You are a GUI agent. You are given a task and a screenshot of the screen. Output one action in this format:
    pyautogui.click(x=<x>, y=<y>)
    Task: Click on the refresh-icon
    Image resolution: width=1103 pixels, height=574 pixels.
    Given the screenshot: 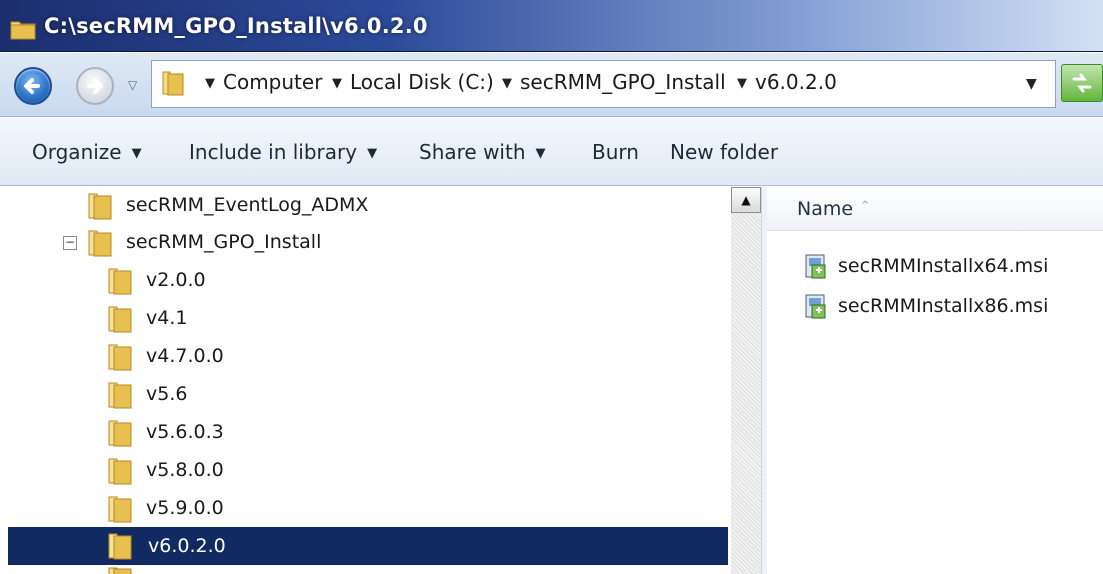 What is the action you would take?
    pyautogui.click(x=1082, y=83)
    